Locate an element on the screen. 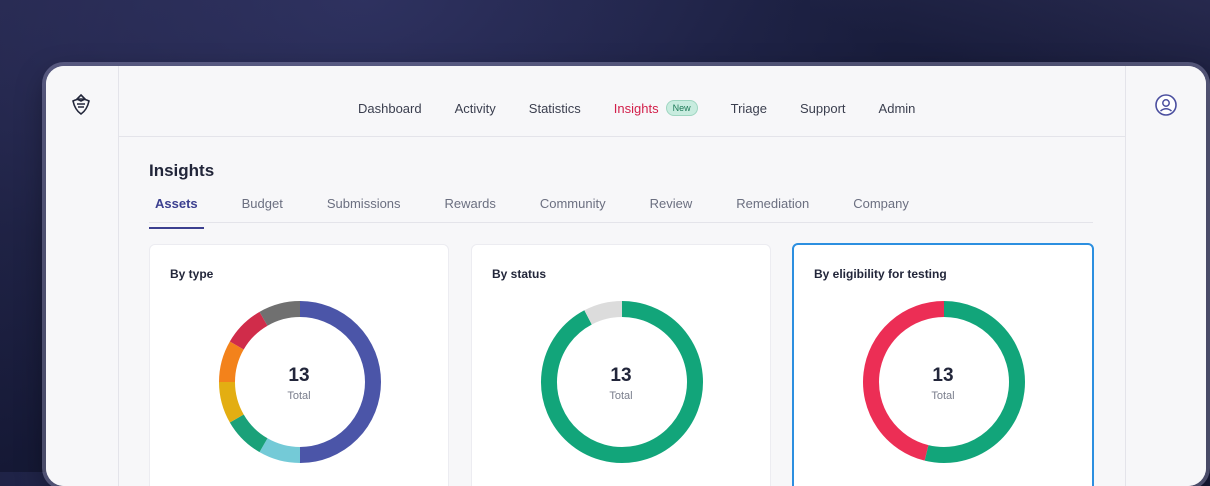  nav-insights: Insights New is located at coordinates (656, 108).